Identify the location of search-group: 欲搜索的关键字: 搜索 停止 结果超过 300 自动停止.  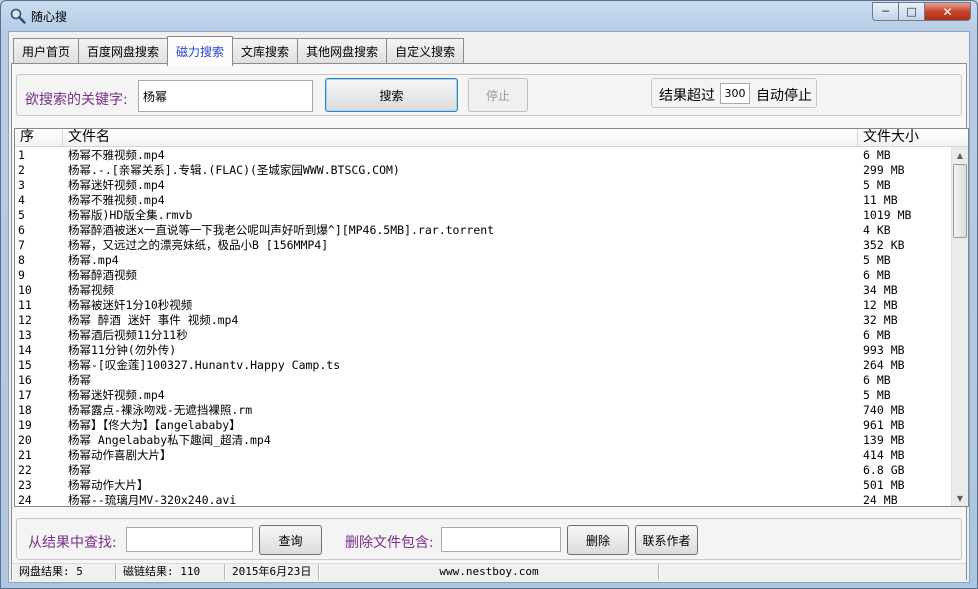
(489, 95).